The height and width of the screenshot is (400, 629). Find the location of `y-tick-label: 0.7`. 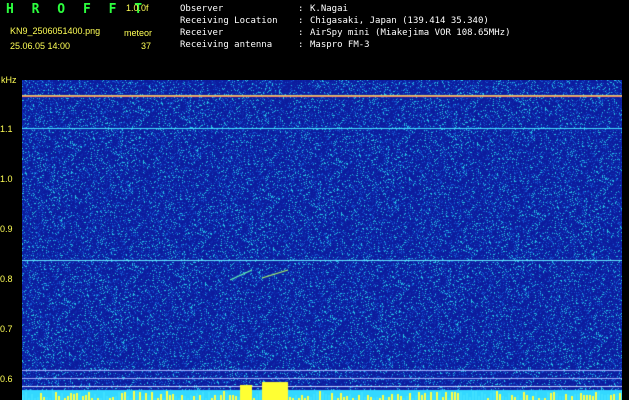

y-tick-label: 0.7 is located at coordinates (6, 329).